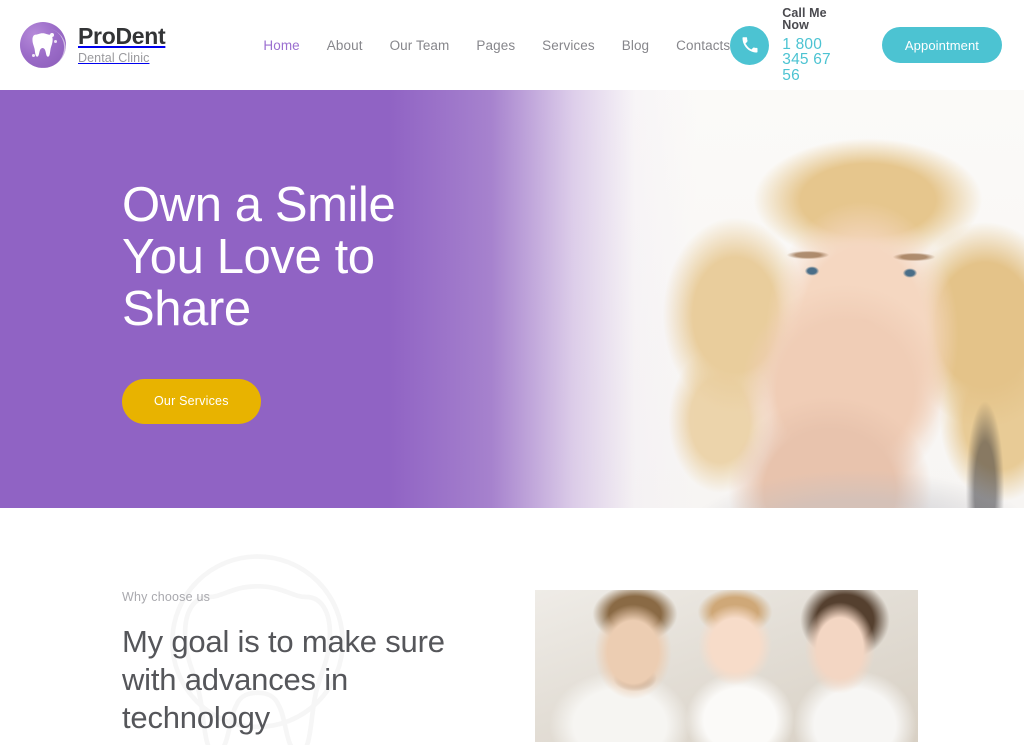  I want to click on nav-item-about: About, so click(345, 45).